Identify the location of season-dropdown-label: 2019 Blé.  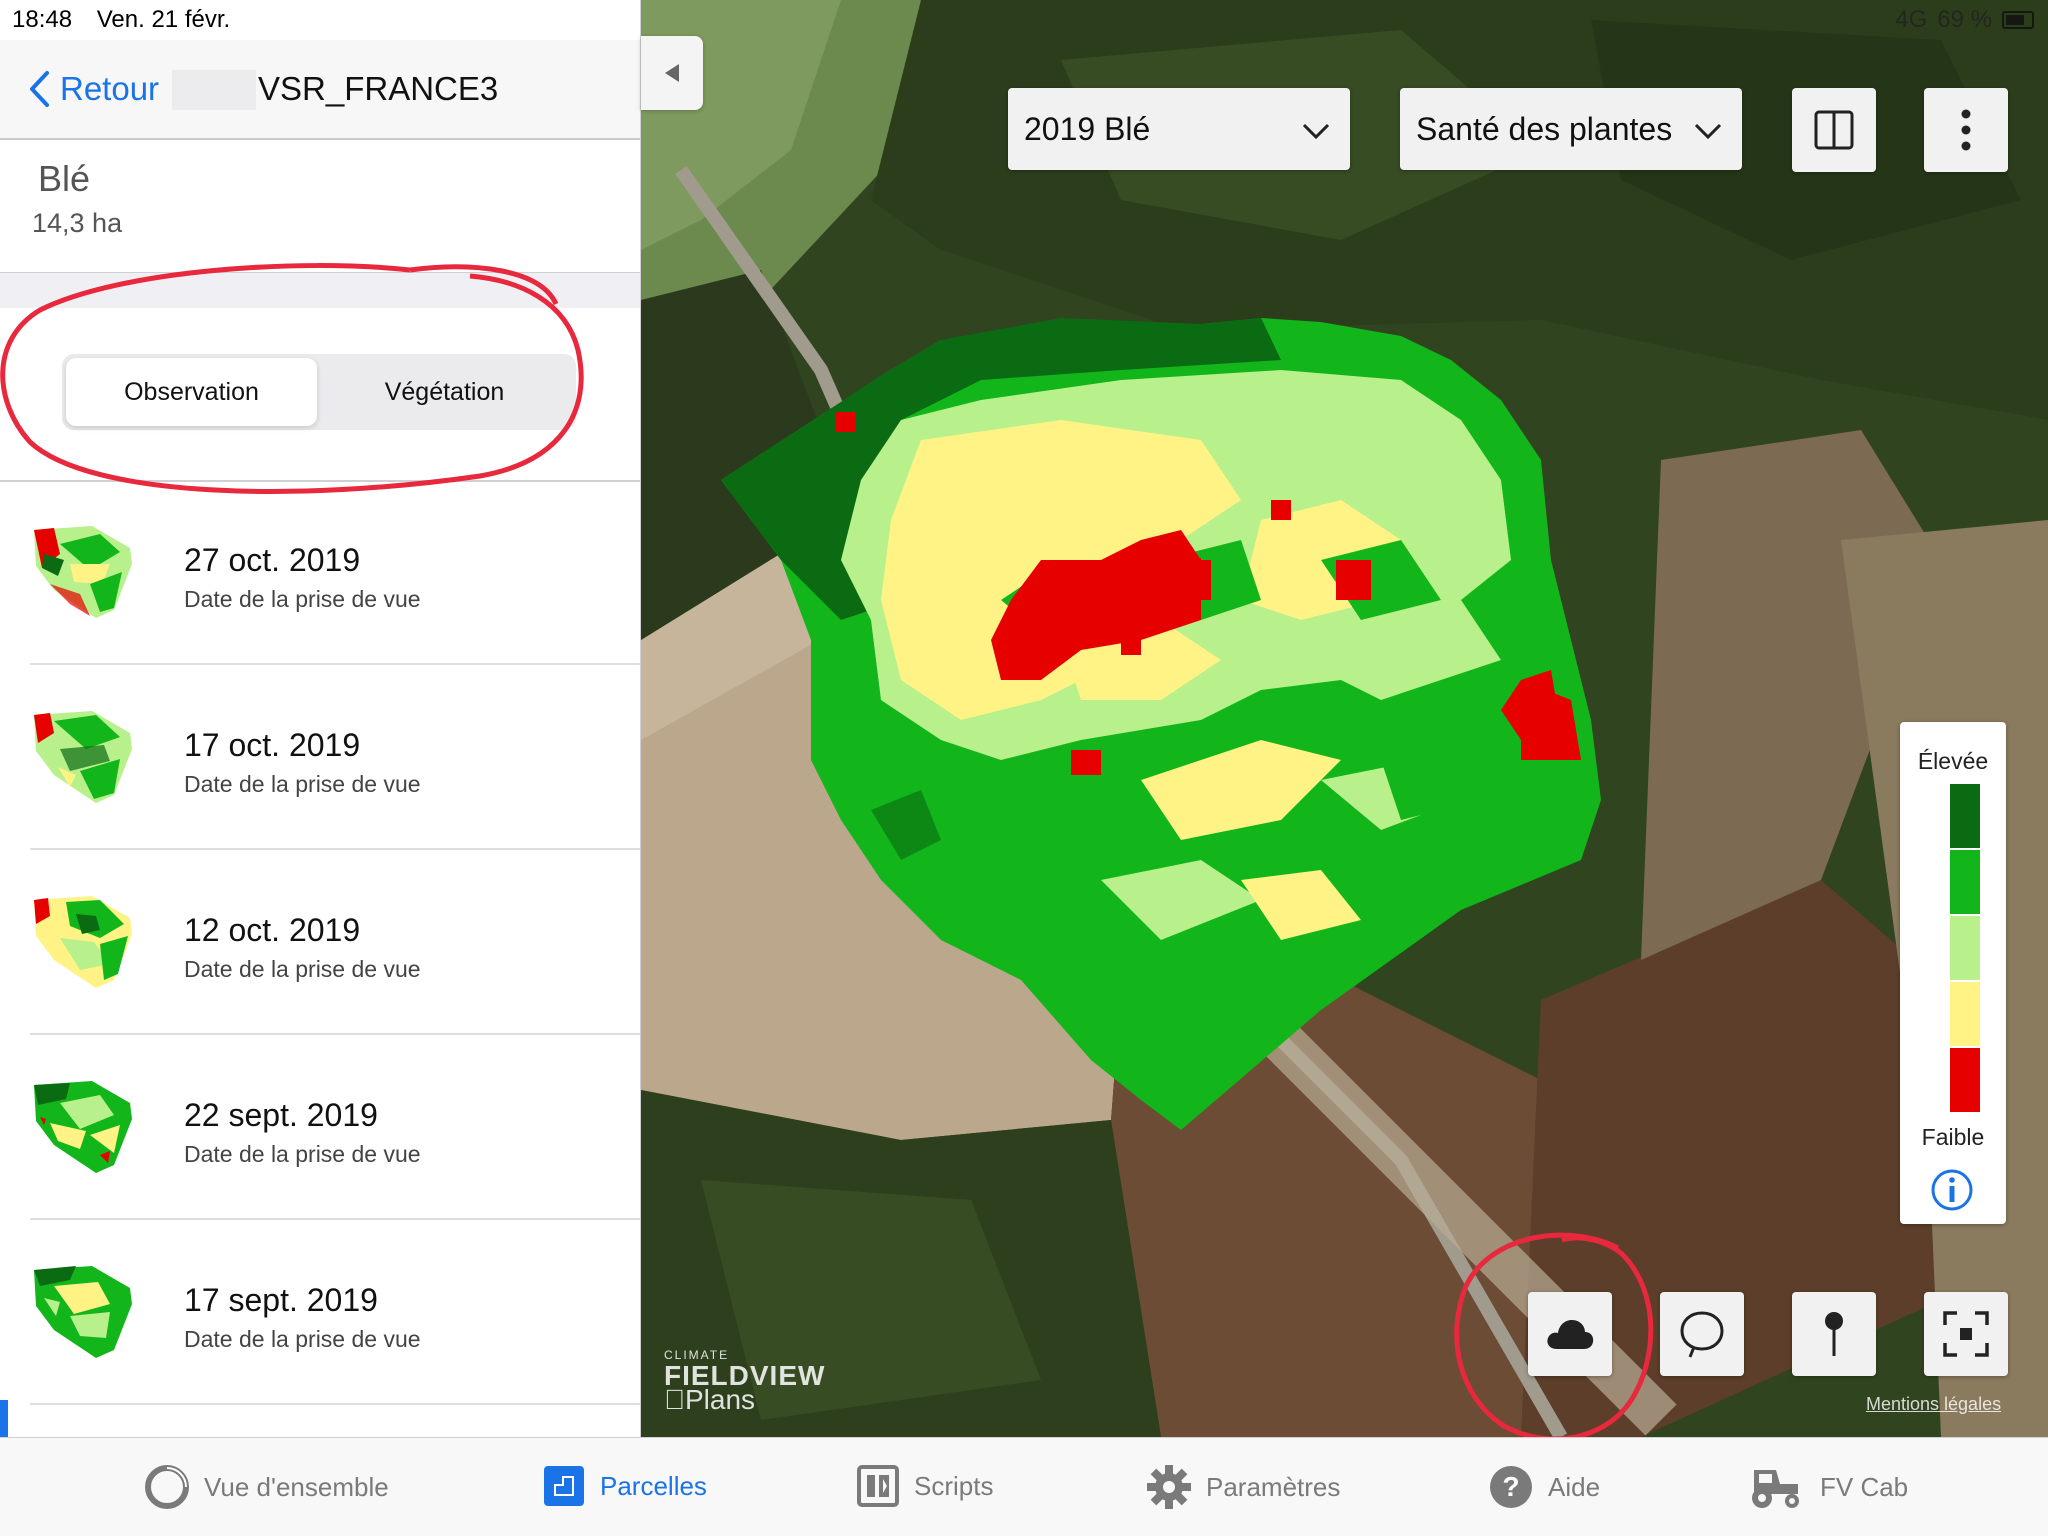
(1087, 128).